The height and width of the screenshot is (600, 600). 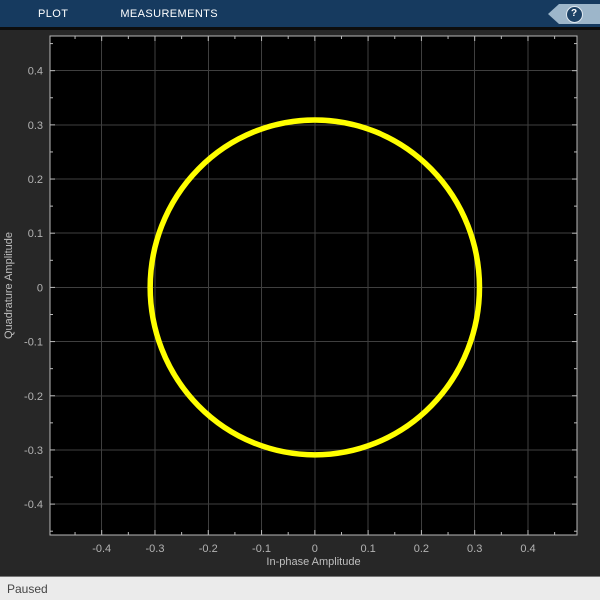 I want to click on x-tick-label: 0, so click(x=315, y=549).